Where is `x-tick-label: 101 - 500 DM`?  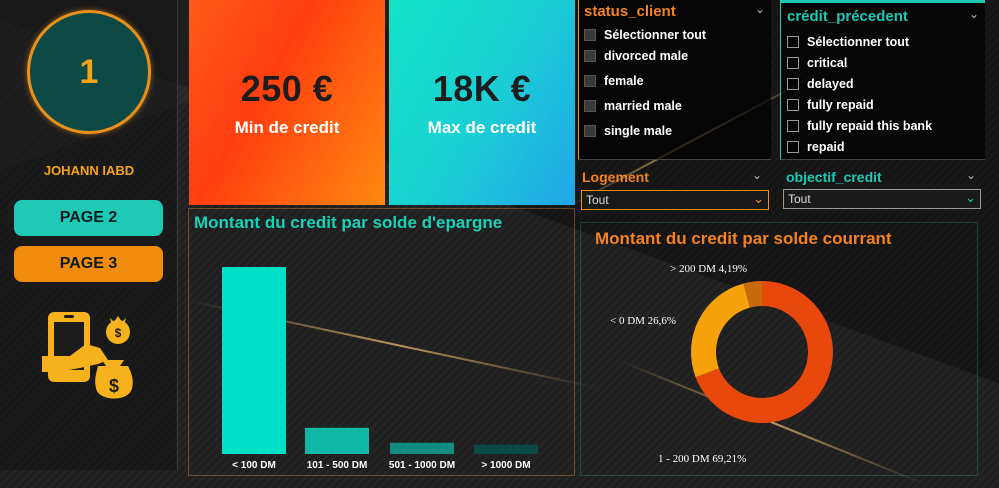
x-tick-label: 101 - 500 DM is located at coordinates (337, 465).